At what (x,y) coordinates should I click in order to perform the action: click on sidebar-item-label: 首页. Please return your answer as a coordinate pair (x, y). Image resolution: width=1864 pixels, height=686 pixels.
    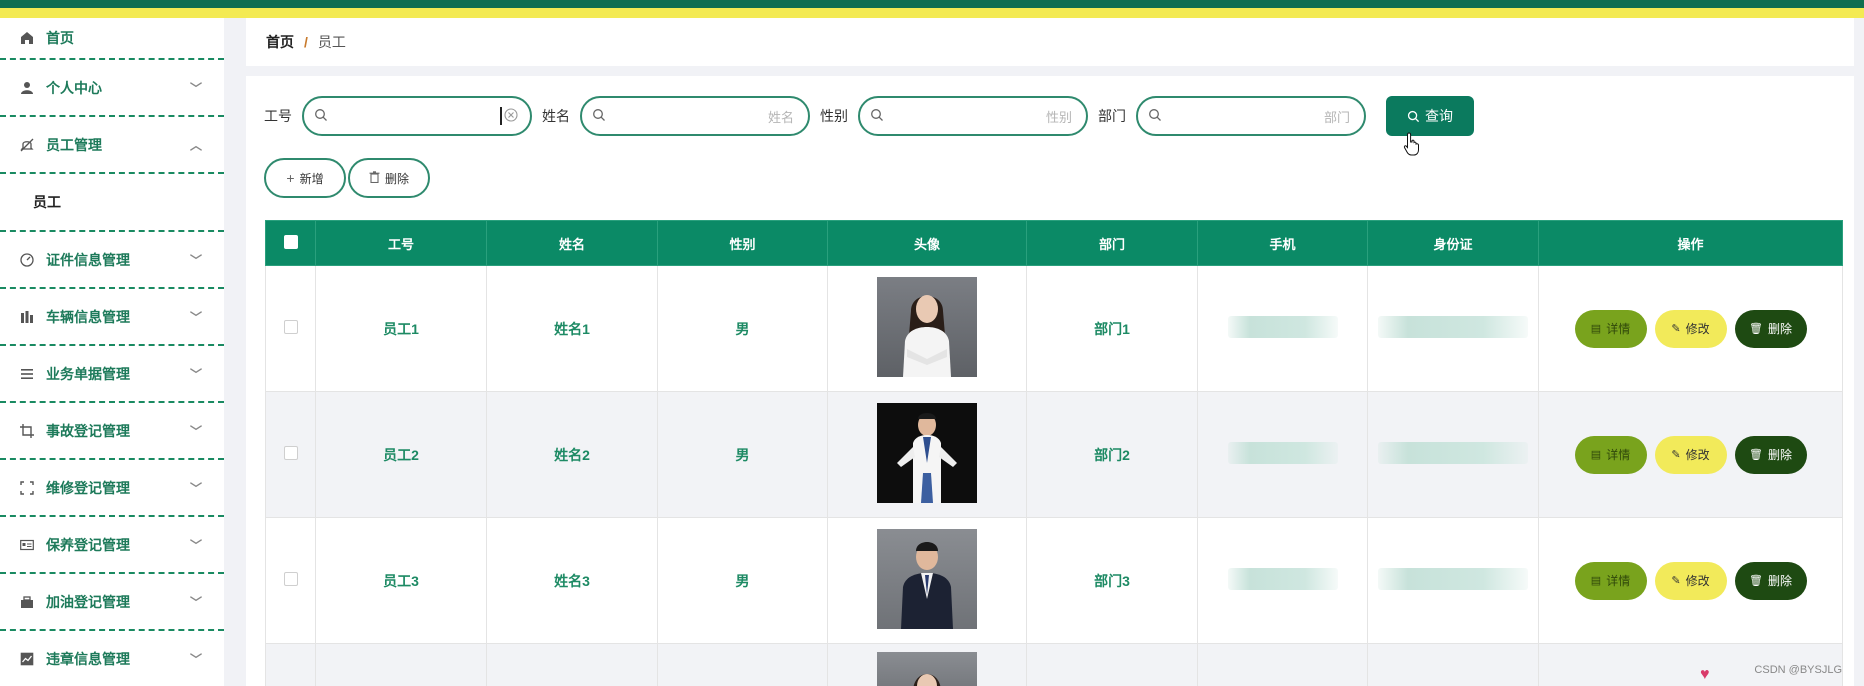
    Looking at the image, I should click on (60, 38).